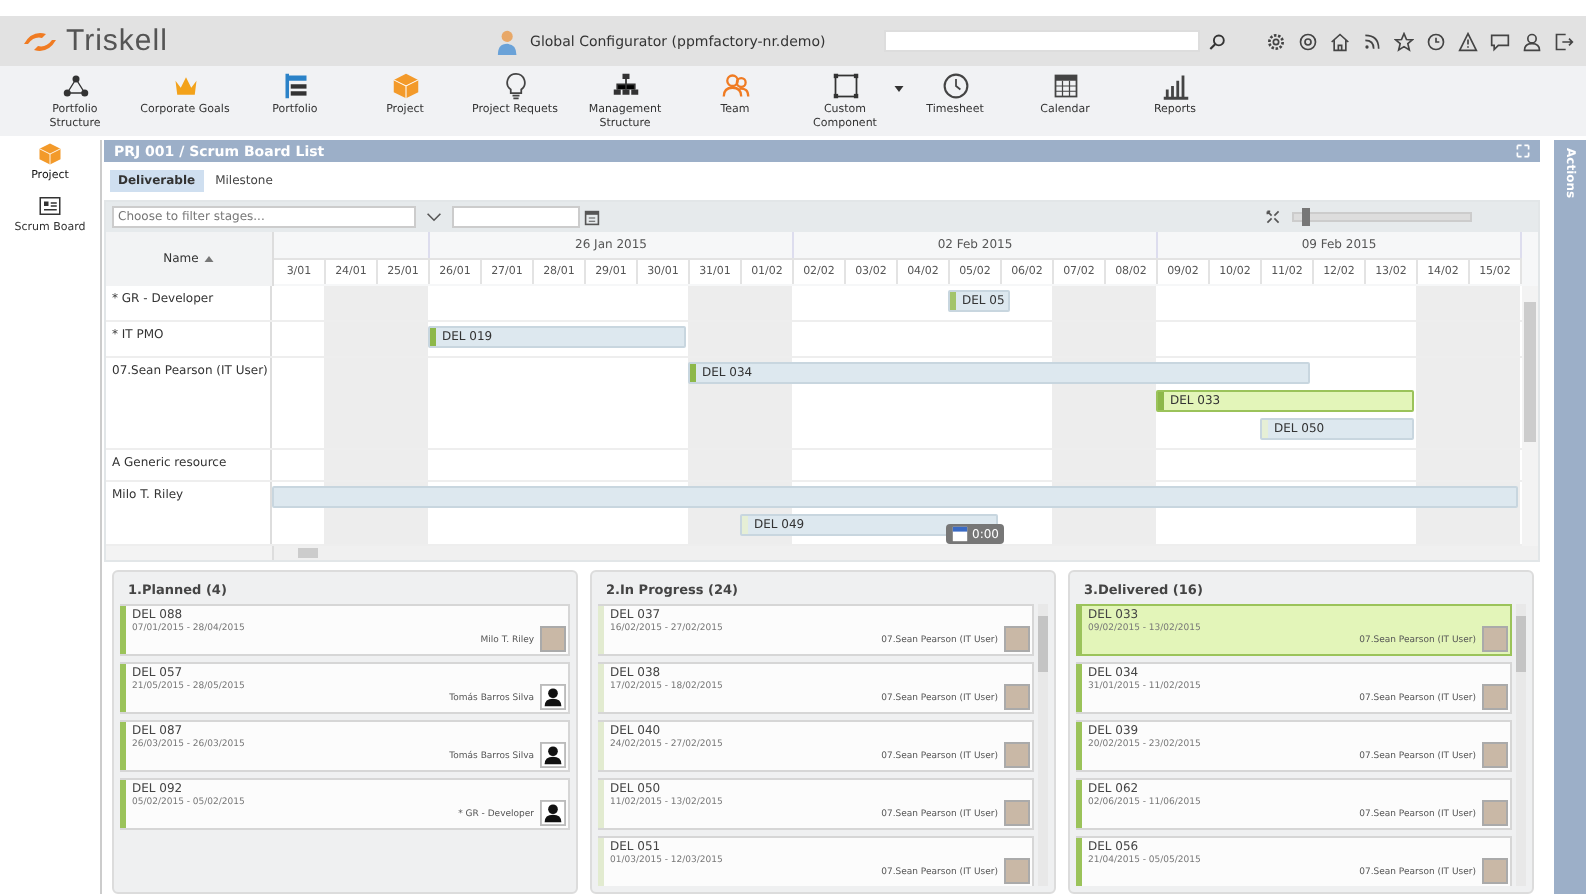  I want to click on crown-icon, so click(185, 86).